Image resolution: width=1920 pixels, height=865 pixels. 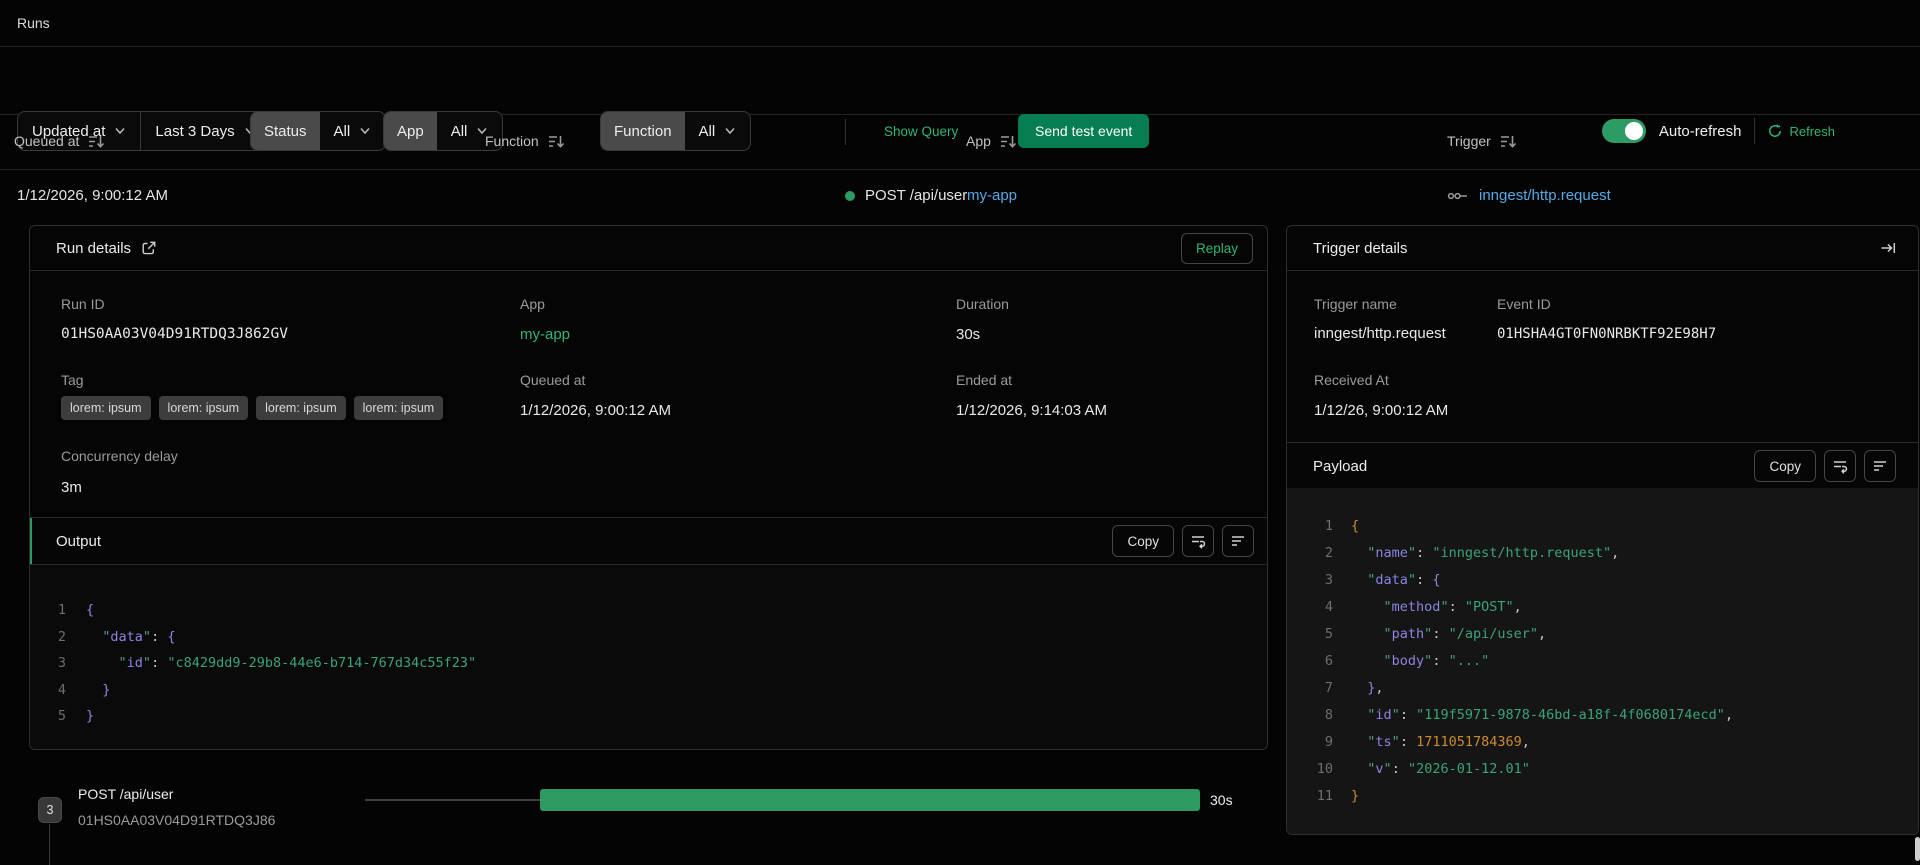 I want to click on trigger-details-header: Trigger details, so click(x=1602, y=248).